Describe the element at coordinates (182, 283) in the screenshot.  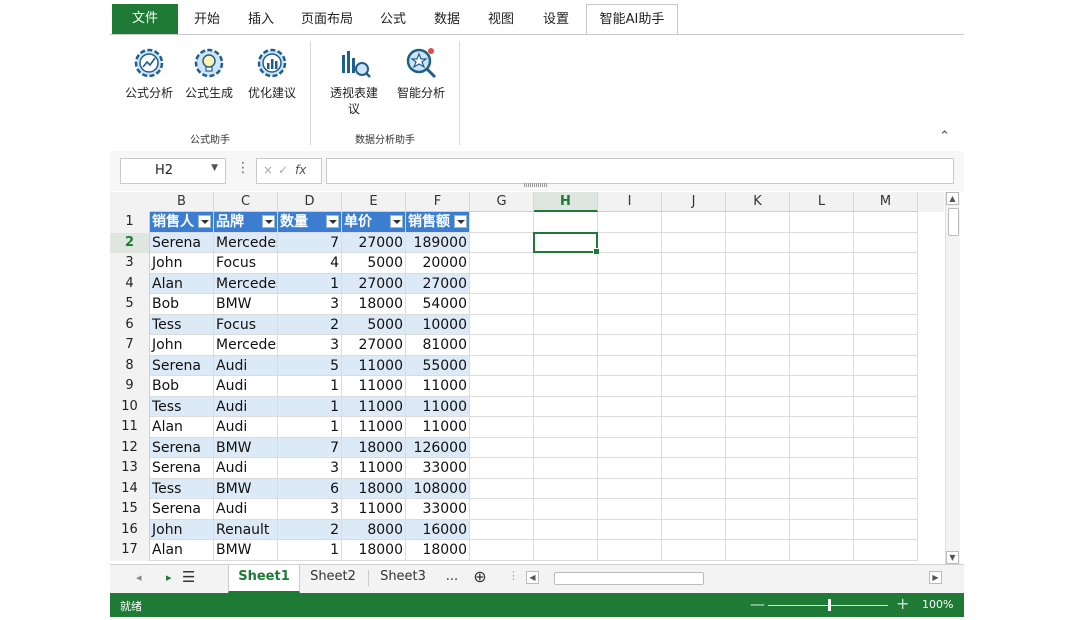
I see `table-cell: Alan` at that location.